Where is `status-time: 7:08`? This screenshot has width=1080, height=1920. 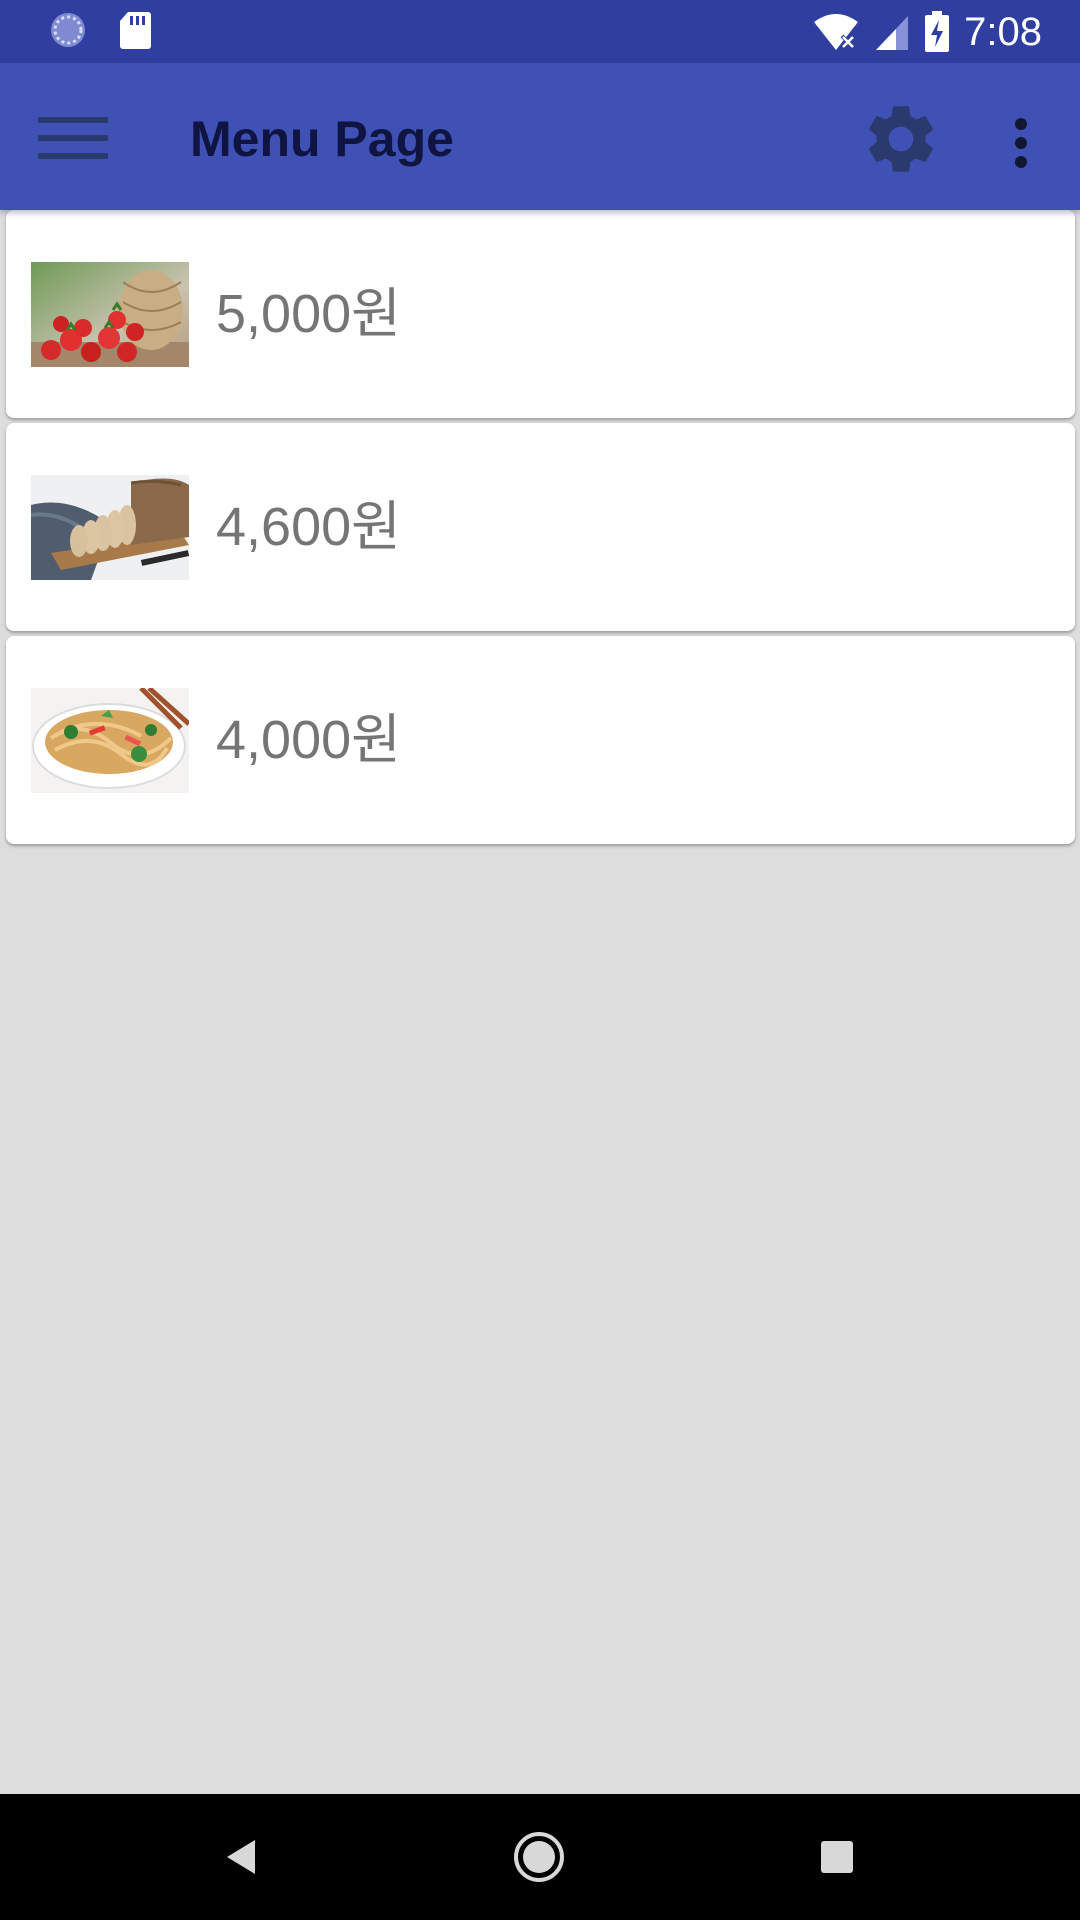
status-time: 7:08 is located at coordinates (1003, 32).